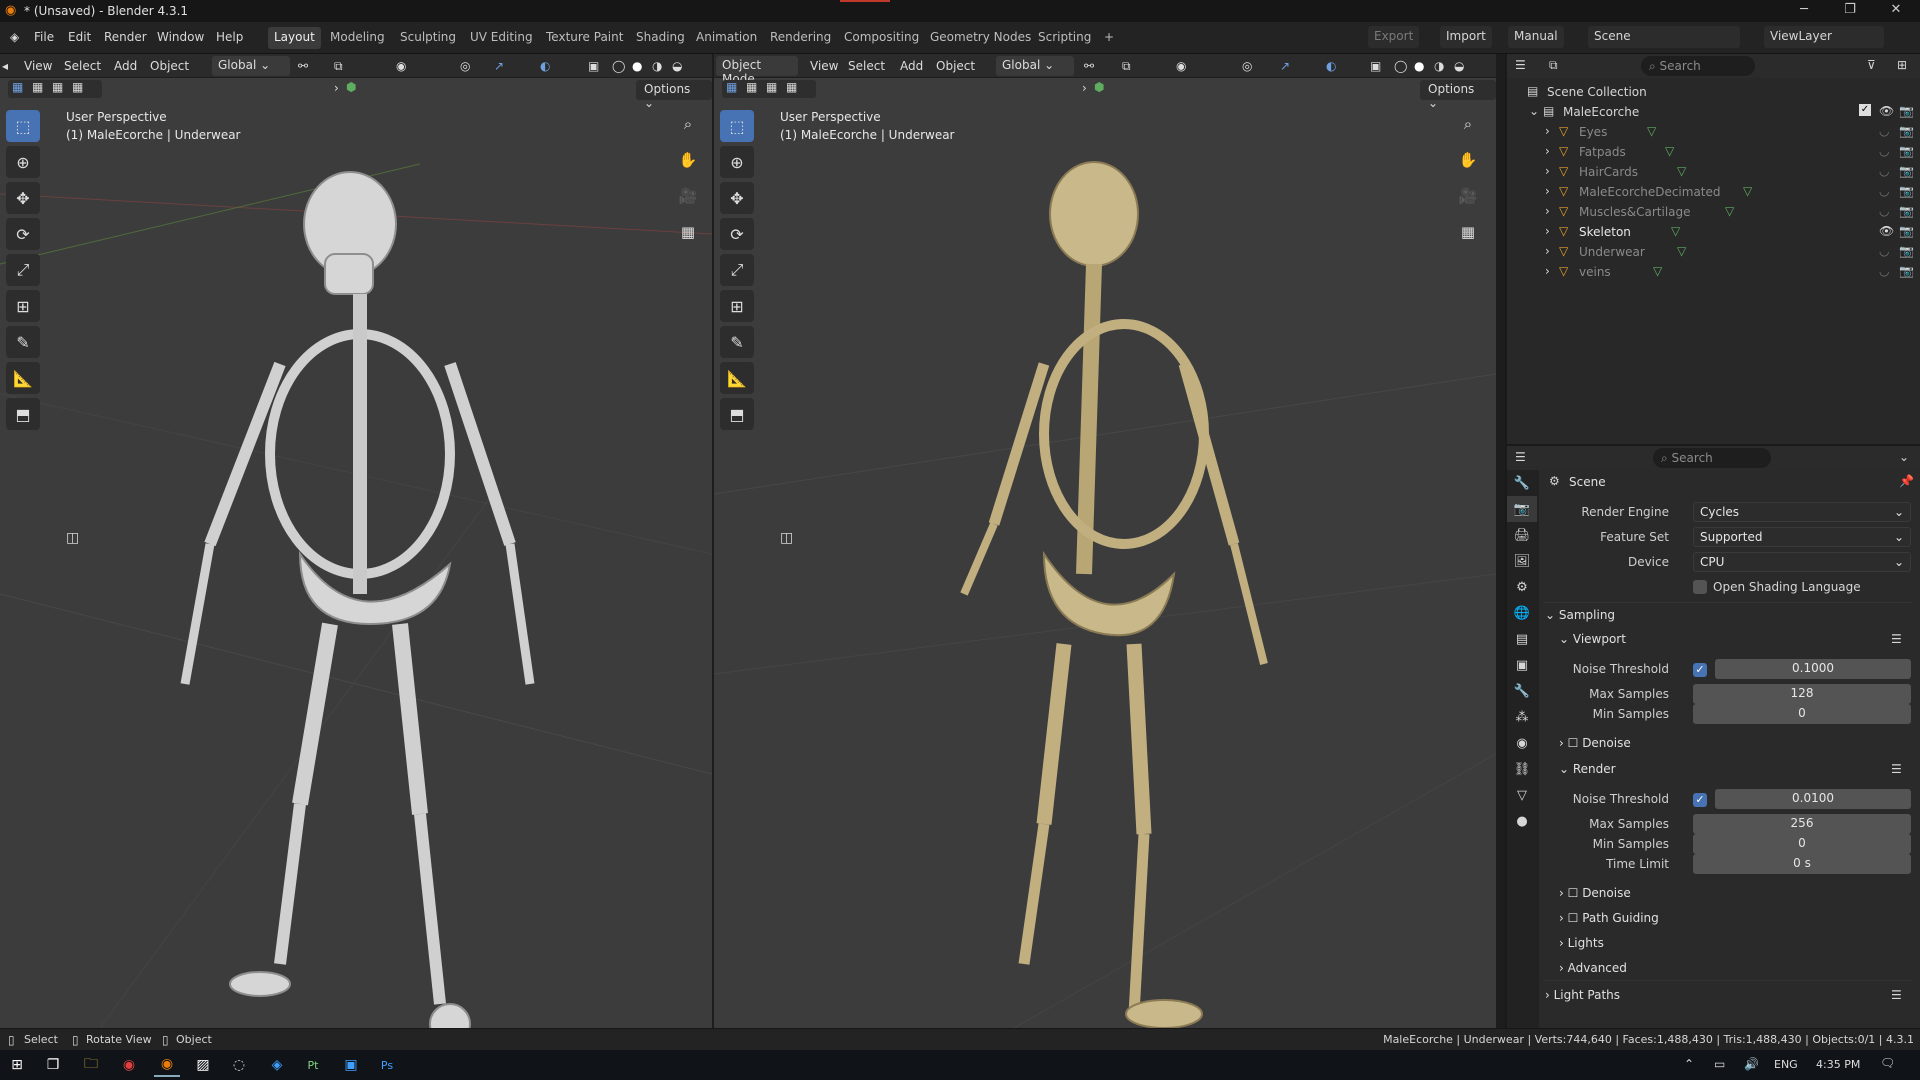 The image size is (1920, 1080). I want to click on rotate-tool: ⟳, so click(737, 234).